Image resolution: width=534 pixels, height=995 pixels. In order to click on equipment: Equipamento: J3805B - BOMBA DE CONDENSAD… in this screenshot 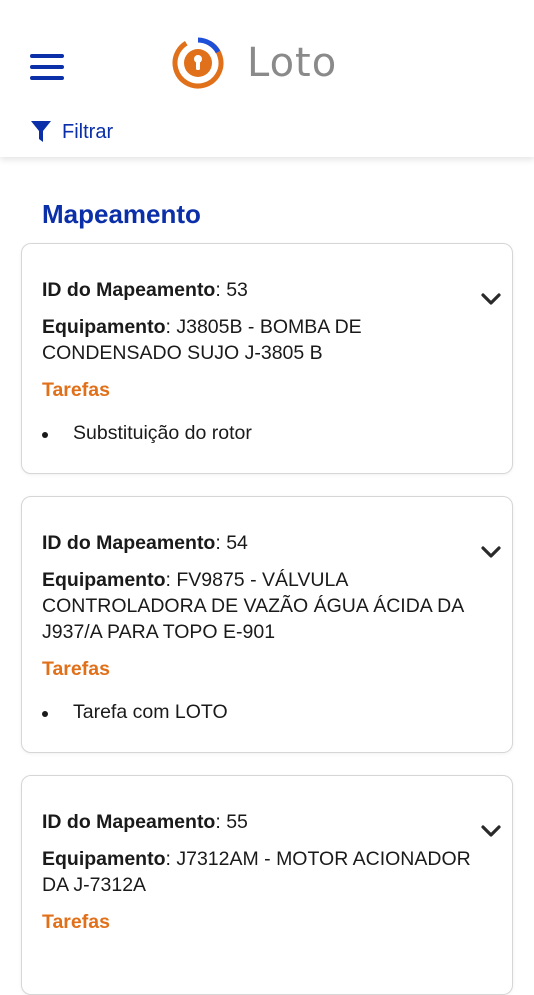, I will do `click(202, 340)`.